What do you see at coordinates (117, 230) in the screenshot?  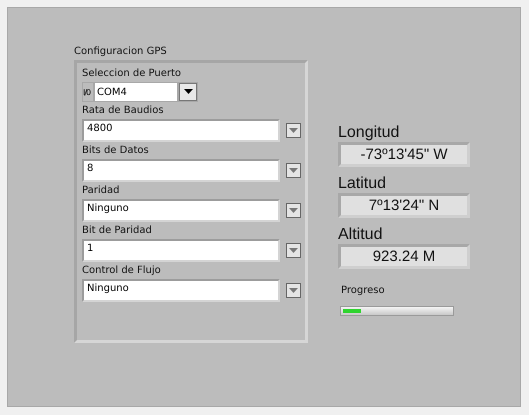 I see `field-label: Bit de Paridad` at bounding box center [117, 230].